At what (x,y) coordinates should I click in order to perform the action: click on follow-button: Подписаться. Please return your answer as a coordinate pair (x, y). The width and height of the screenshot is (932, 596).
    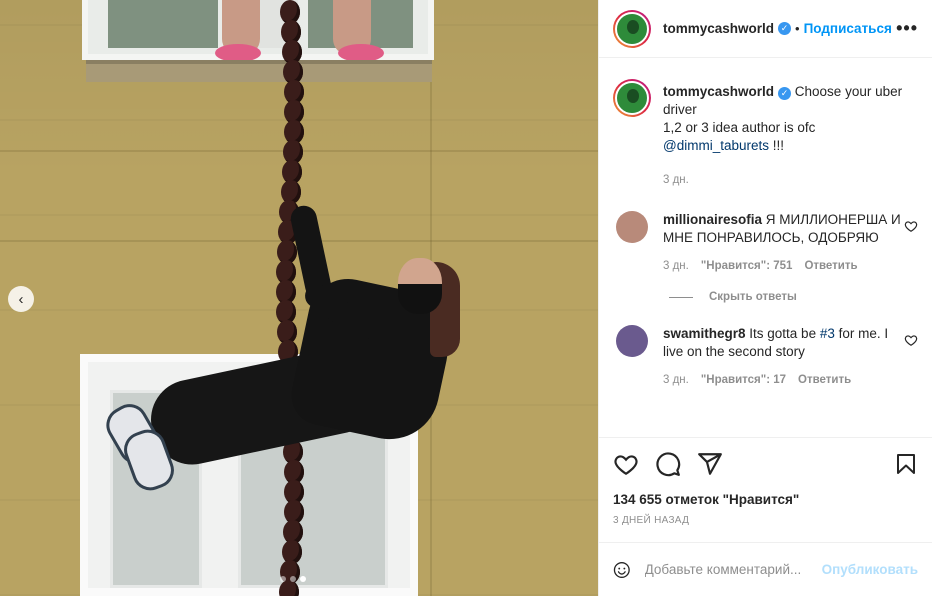
    Looking at the image, I should click on (848, 28).